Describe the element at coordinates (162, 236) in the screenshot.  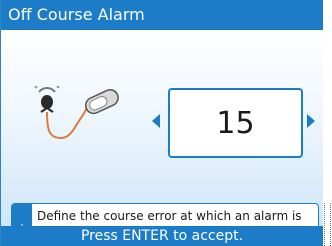
I see `footer-hint: Press ENTER to accept.` at that location.